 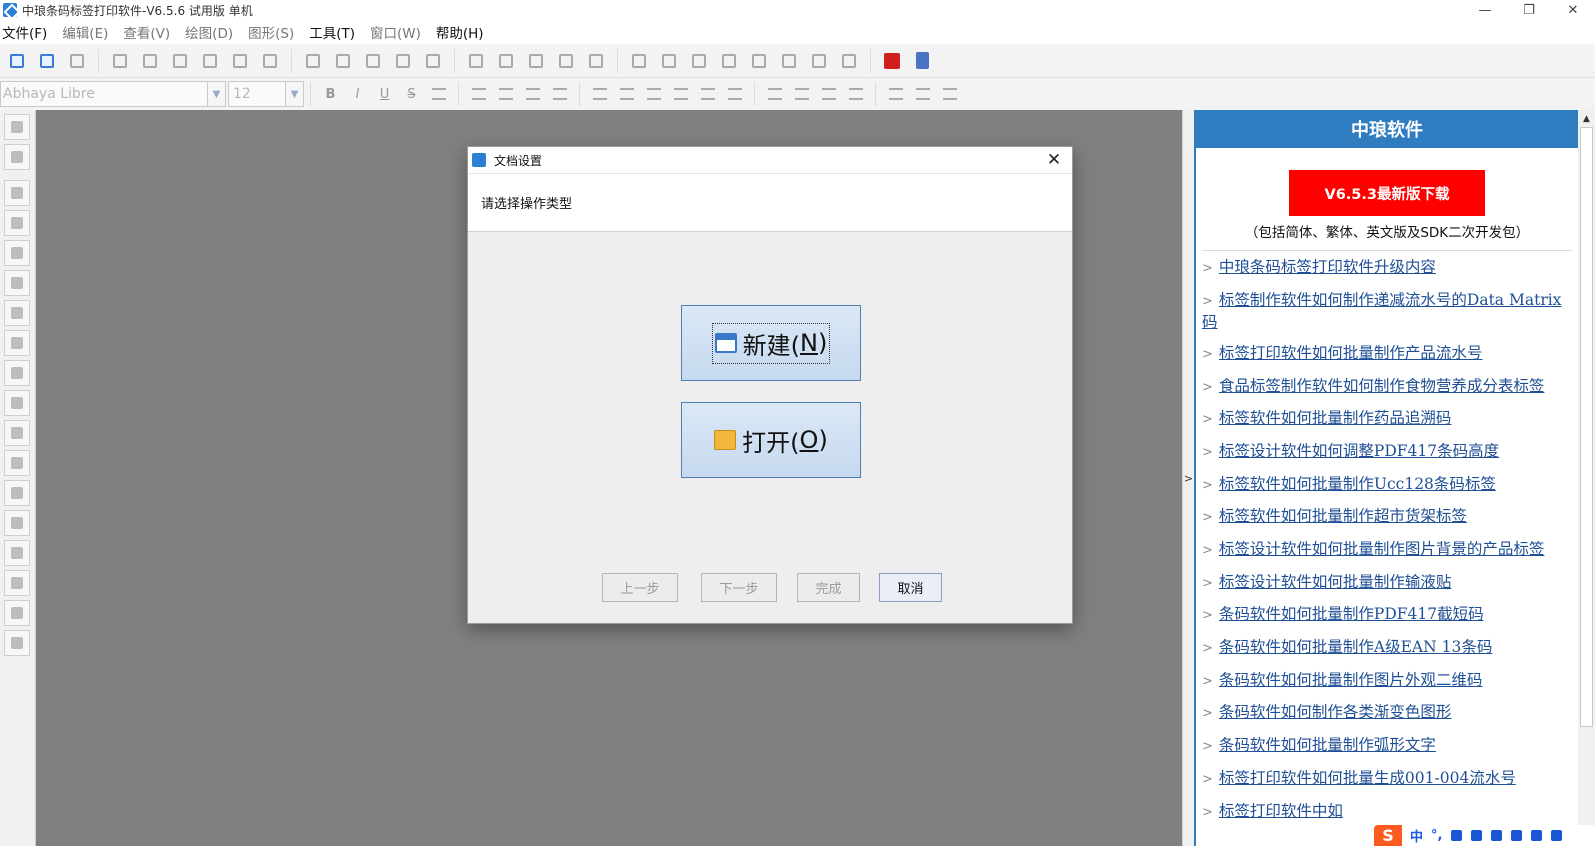 I want to click on menu-tools: 工具(T), so click(x=334, y=32).